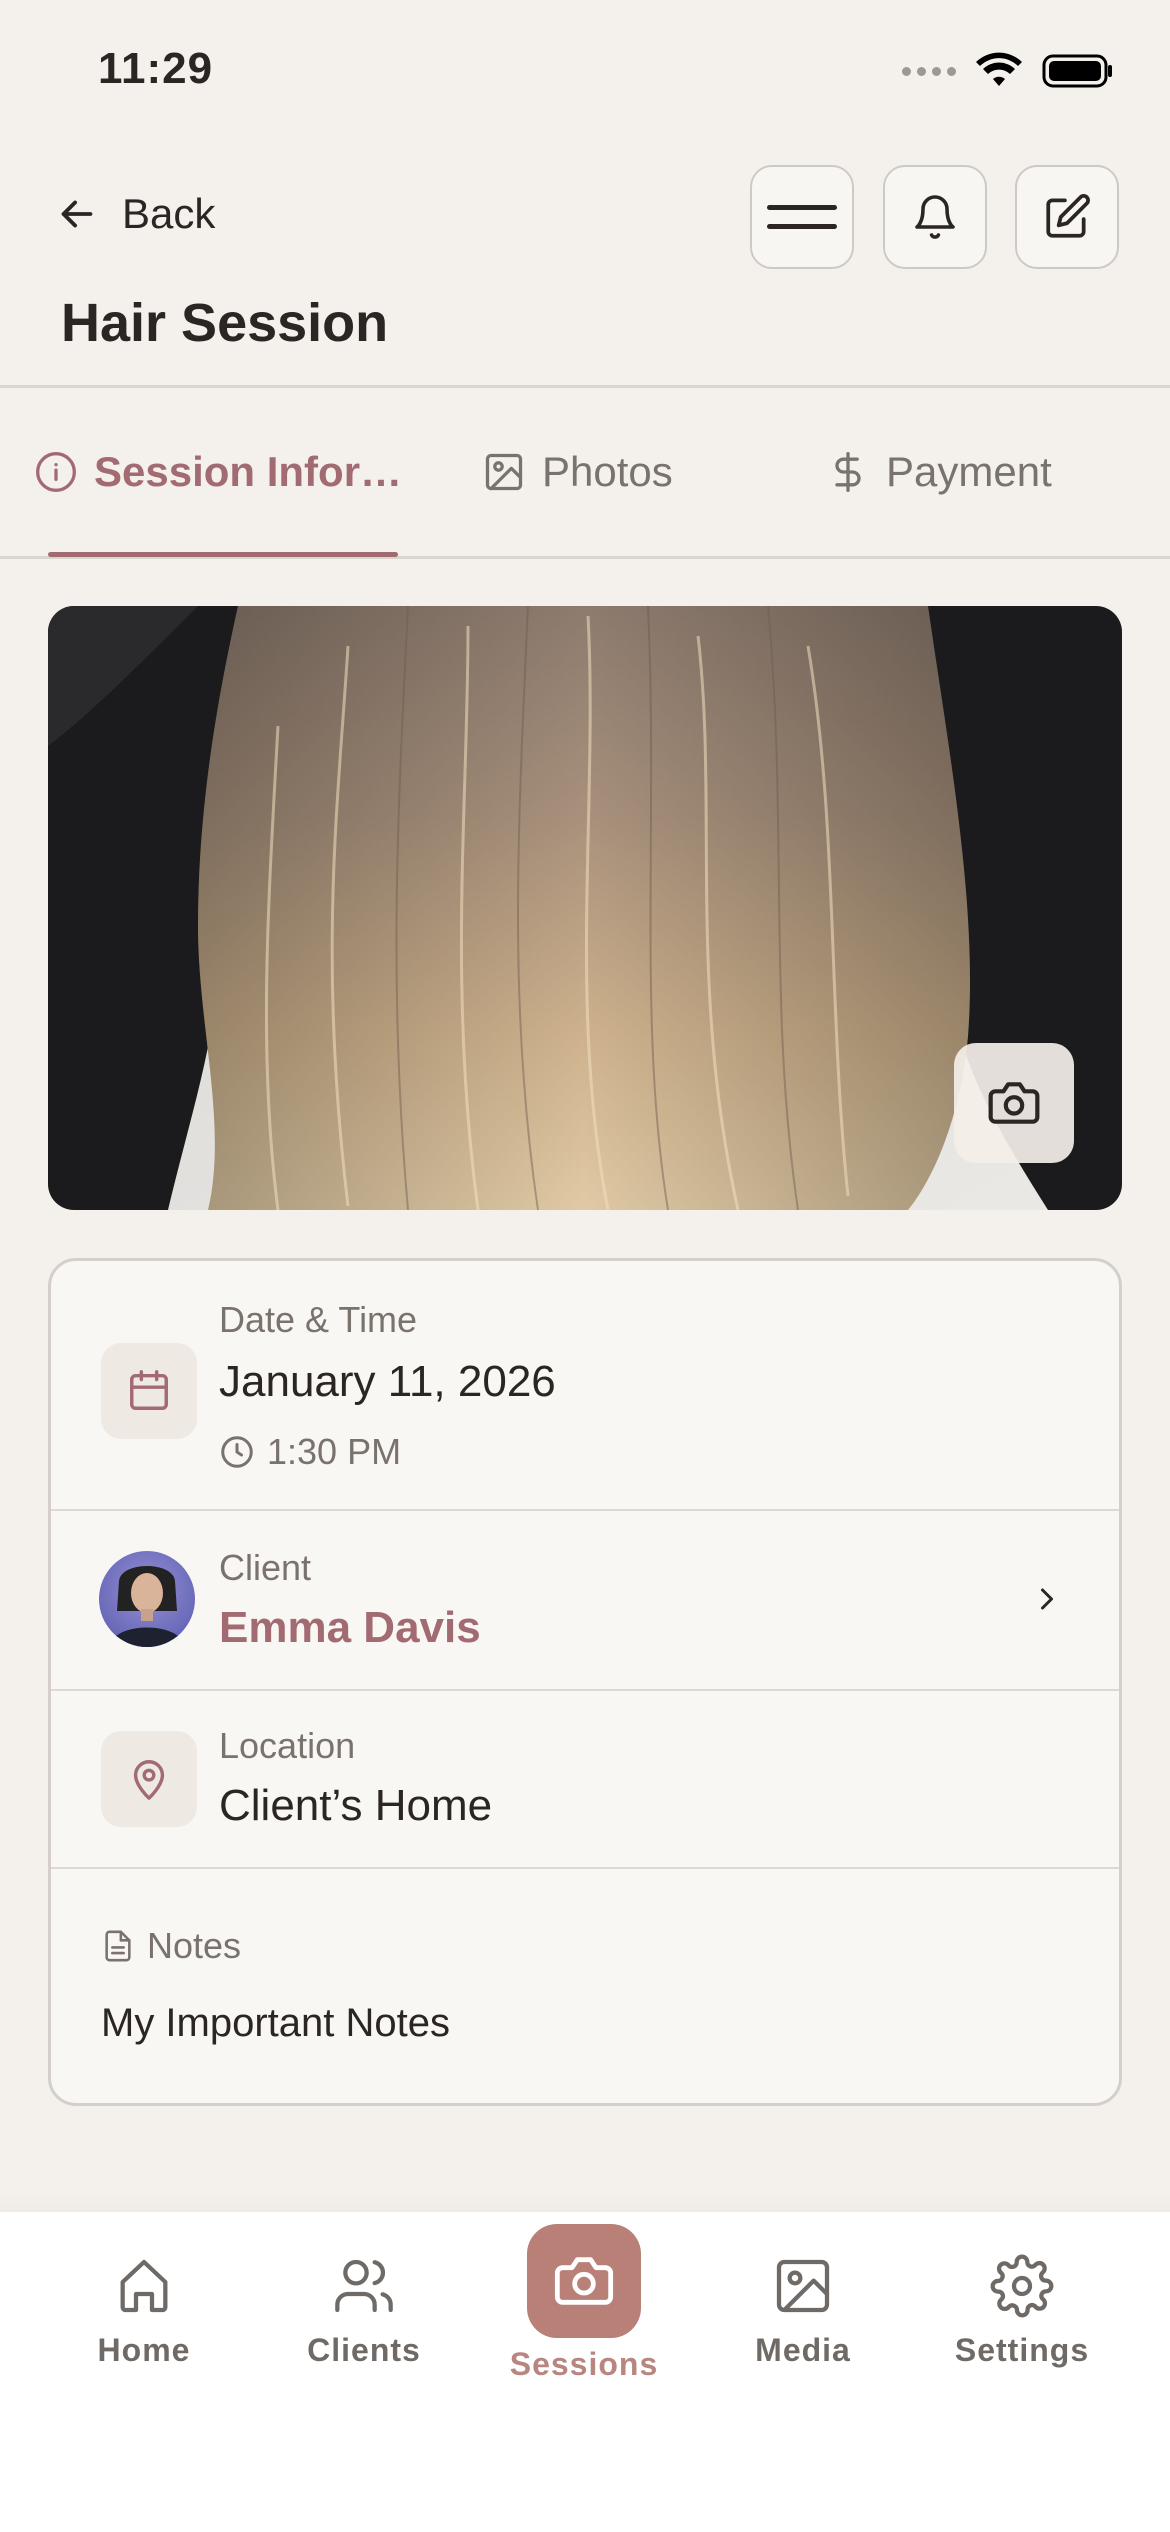 Image resolution: width=1170 pixels, height=2532 pixels. What do you see at coordinates (169, 213) in the screenshot?
I see `back-label: Back` at bounding box center [169, 213].